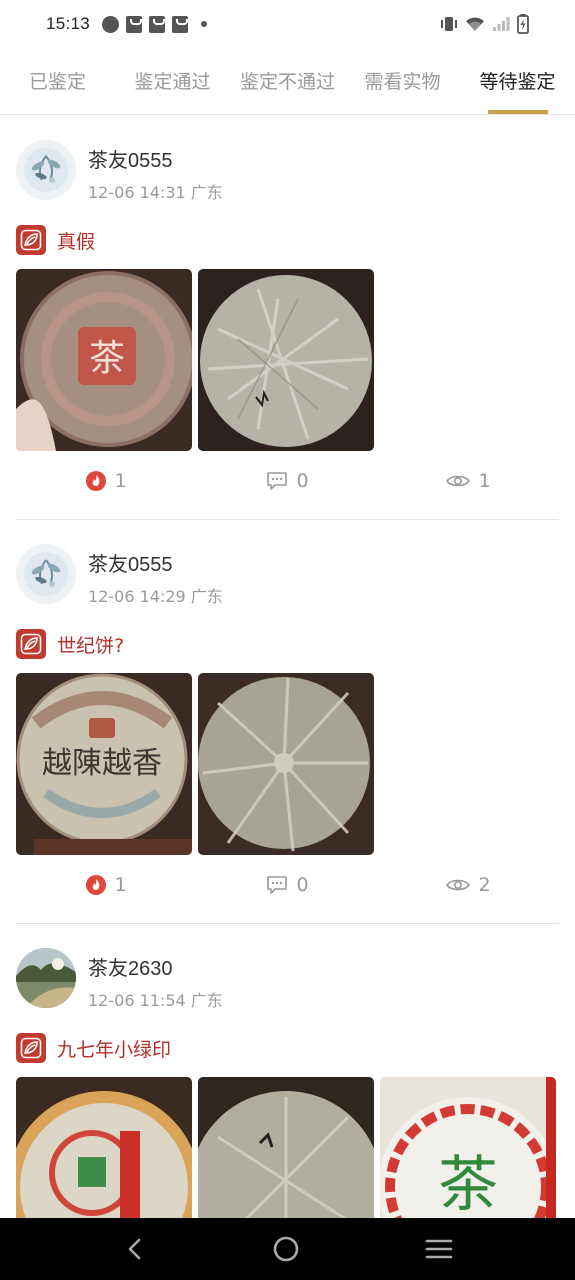  What do you see at coordinates (501, 24) in the screenshot?
I see `signal-icon` at bounding box center [501, 24].